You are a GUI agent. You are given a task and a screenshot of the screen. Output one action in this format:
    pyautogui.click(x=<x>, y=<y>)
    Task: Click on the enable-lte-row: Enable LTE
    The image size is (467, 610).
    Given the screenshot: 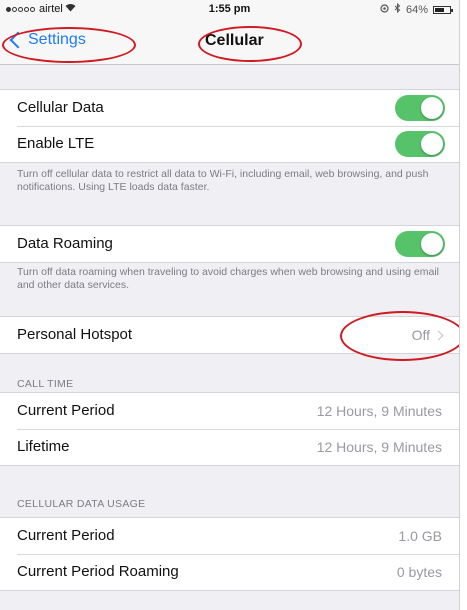 What is the action you would take?
    pyautogui.click(x=229, y=144)
    